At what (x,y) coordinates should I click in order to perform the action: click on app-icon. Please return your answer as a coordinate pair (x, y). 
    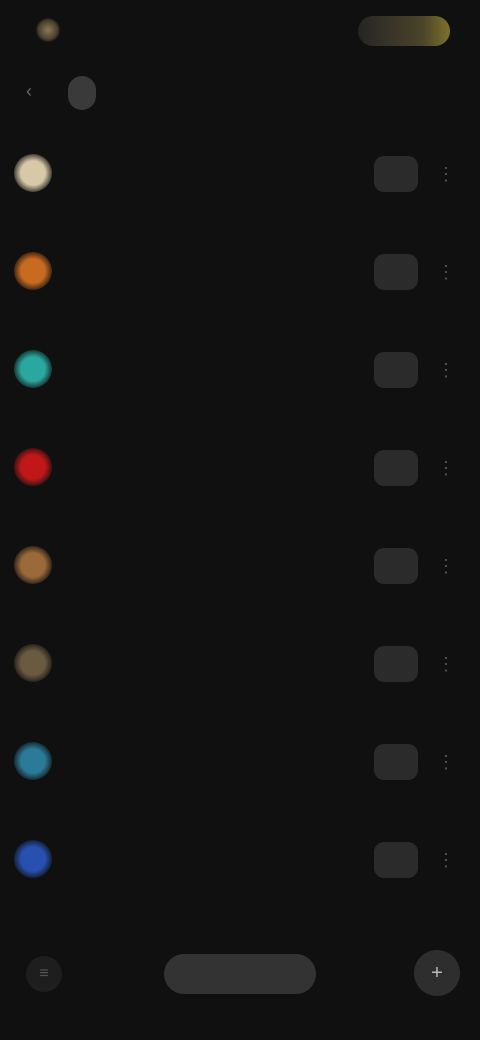
    Looking at the image, I should click on (48, 30).